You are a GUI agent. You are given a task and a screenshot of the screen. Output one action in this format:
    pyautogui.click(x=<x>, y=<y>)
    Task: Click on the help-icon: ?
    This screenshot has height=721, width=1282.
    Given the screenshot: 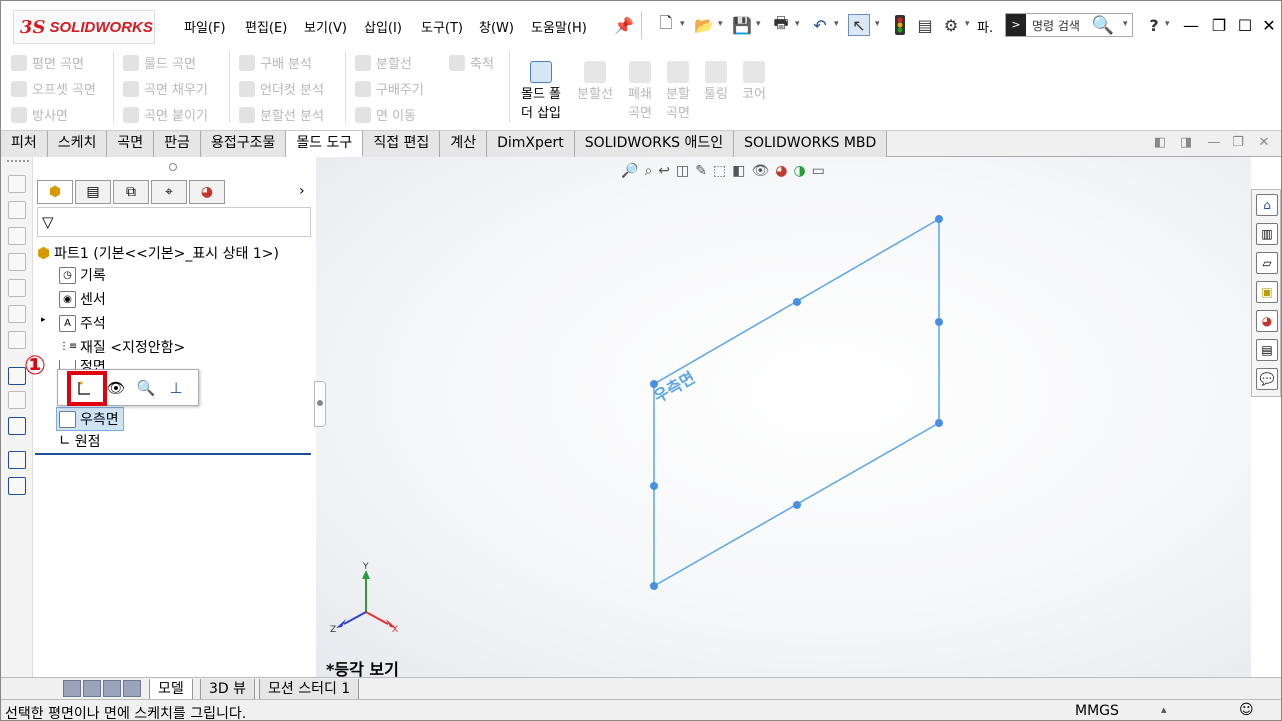 What is the action you would take?
    pyautogui.click(x=1154, y=25)
    